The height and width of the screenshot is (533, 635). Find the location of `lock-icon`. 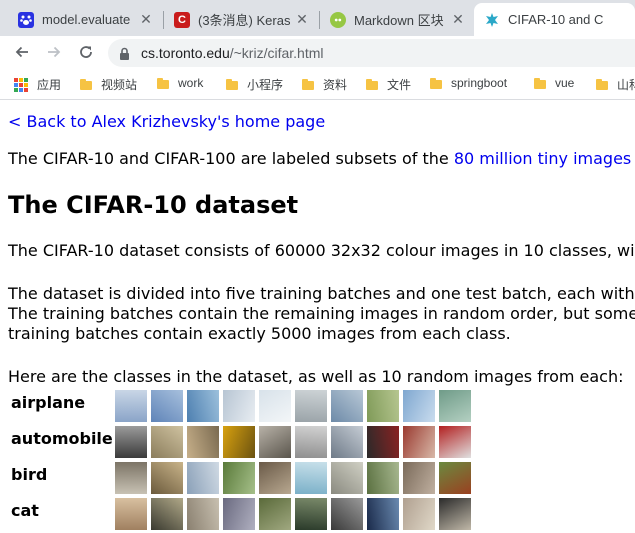

lock-icon is located at coordinates (124, 55).